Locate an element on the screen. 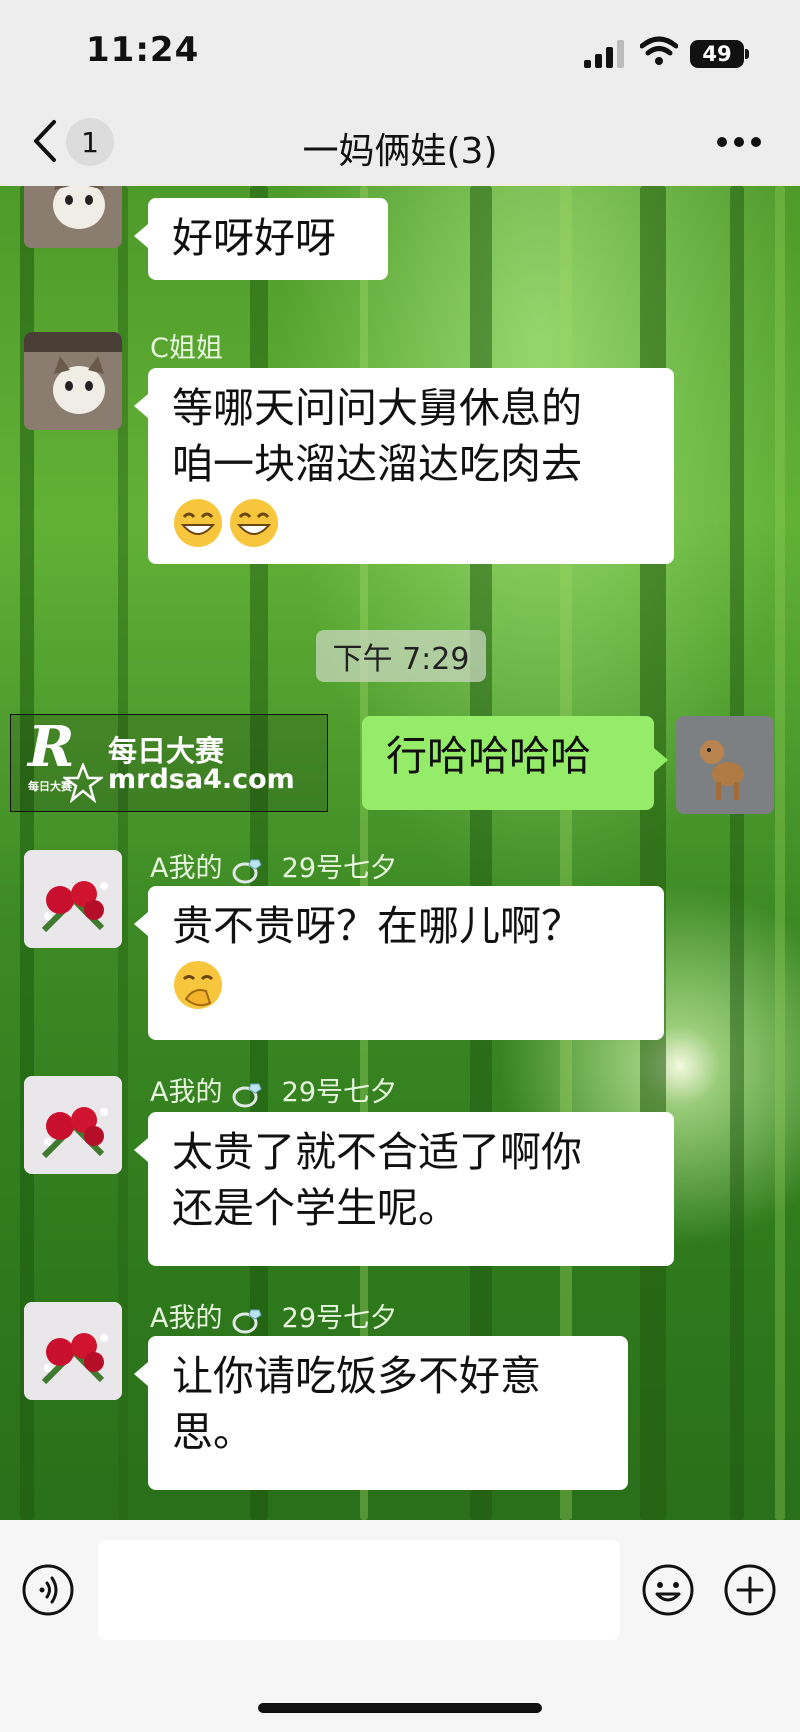  message-text: 等哪天问问大舅休息的 is located at coordinates (377, 408).